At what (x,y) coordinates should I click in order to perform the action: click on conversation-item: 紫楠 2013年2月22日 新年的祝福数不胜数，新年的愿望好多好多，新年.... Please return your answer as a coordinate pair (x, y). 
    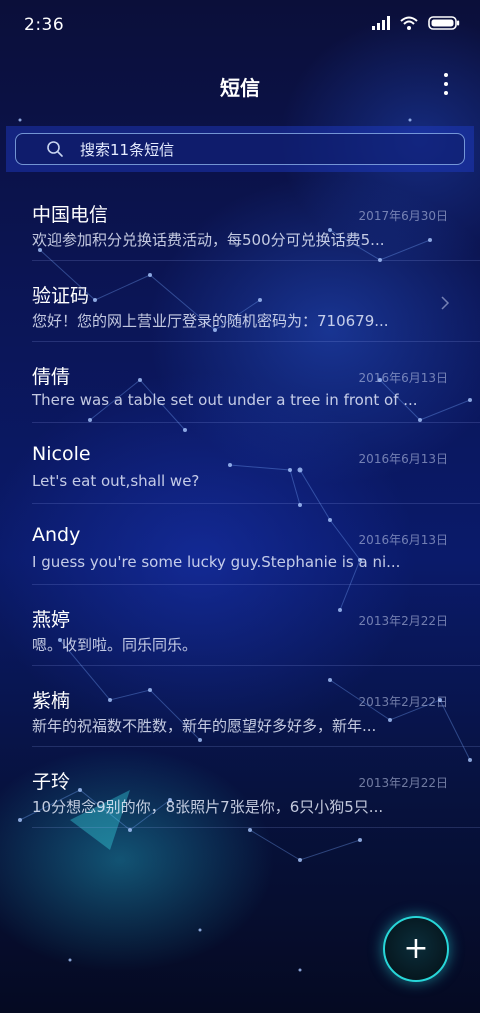
    Looking at the image, I should click on (256, 706).